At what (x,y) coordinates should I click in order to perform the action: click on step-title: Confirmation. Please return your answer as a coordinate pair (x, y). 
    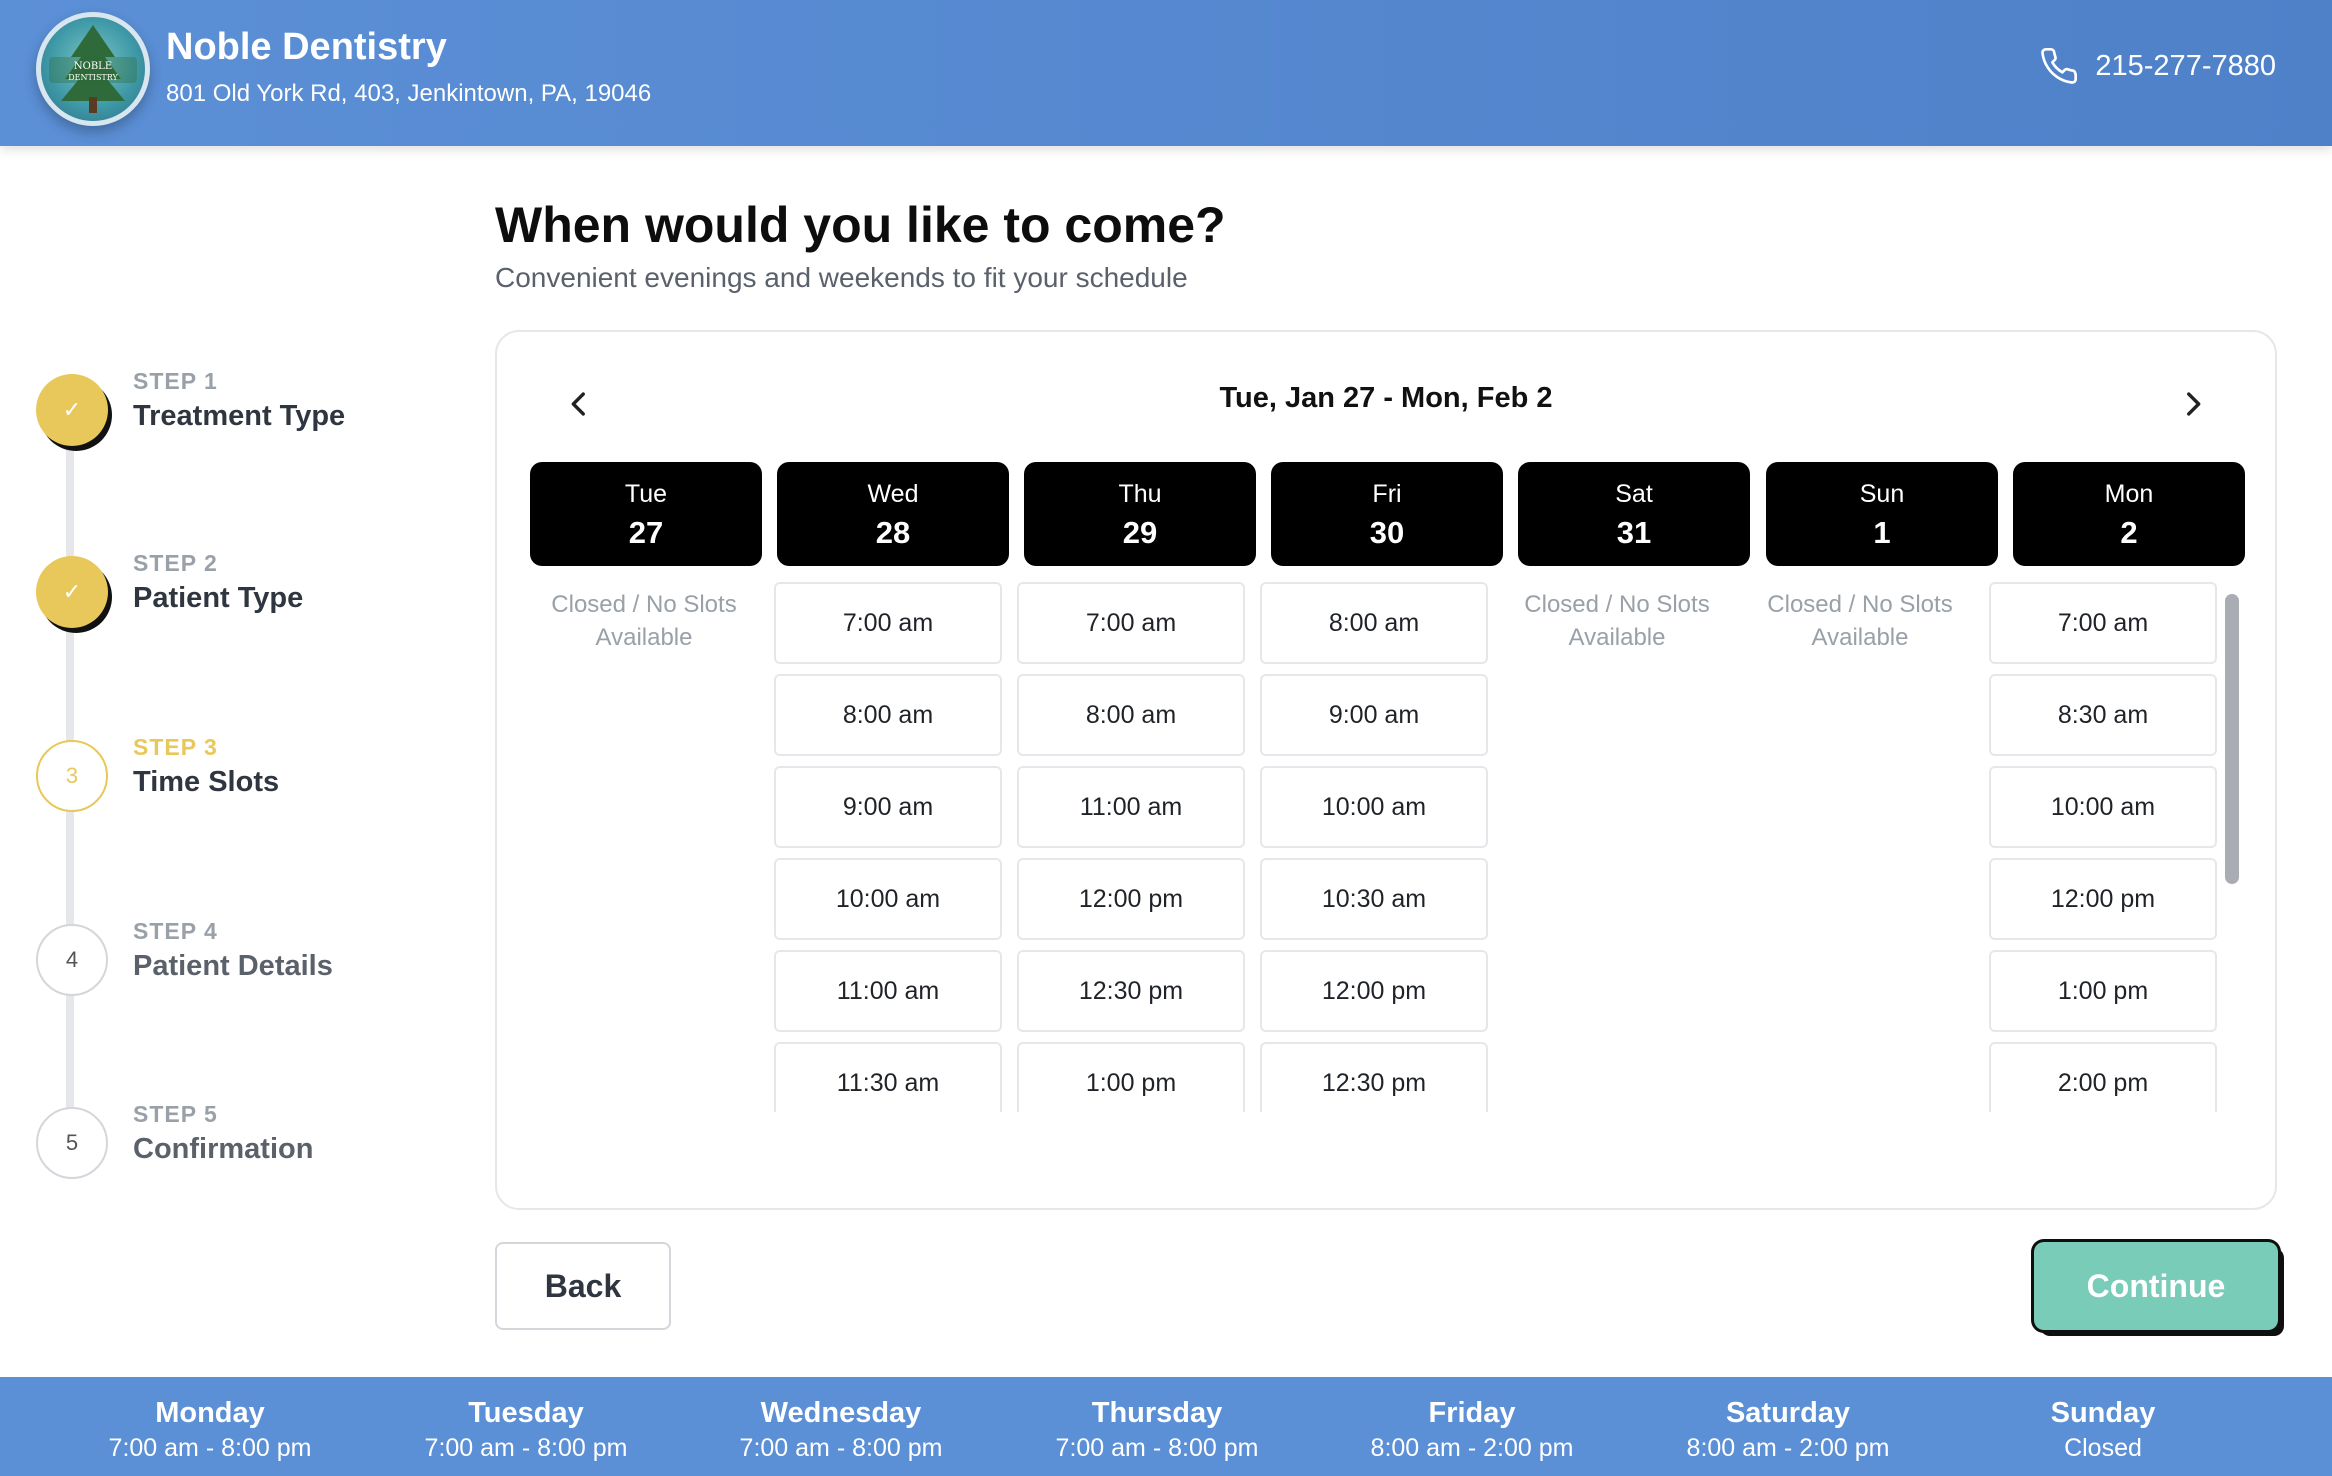
    Looking at the image, I should click on (223, 1149).